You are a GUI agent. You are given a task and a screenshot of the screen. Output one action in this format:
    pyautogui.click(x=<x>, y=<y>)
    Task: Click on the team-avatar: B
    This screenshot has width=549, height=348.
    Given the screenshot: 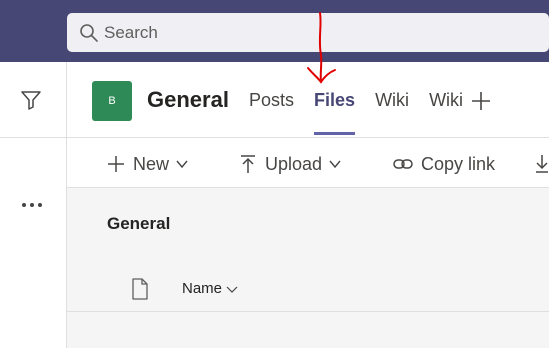 What is the action you would take?
    pyautogui.click(x=112, y=101)
    